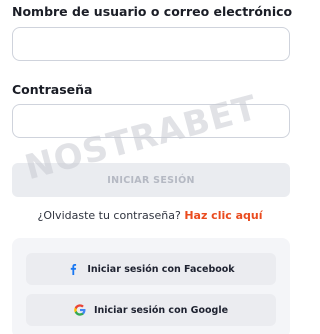 Image resolution: width=320 pixels, height=334 pixels. I want to click on facebook-login-button: Iniciar sesión con Facebook, so click(151, 269).